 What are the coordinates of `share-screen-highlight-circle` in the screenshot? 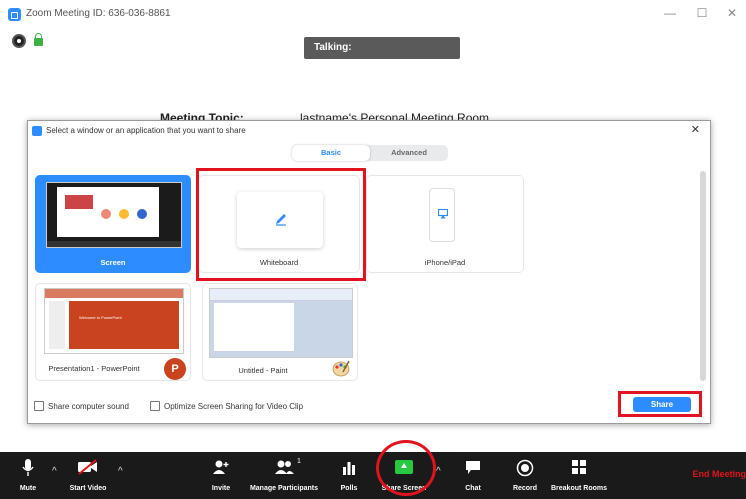 It's located at (406, 468).